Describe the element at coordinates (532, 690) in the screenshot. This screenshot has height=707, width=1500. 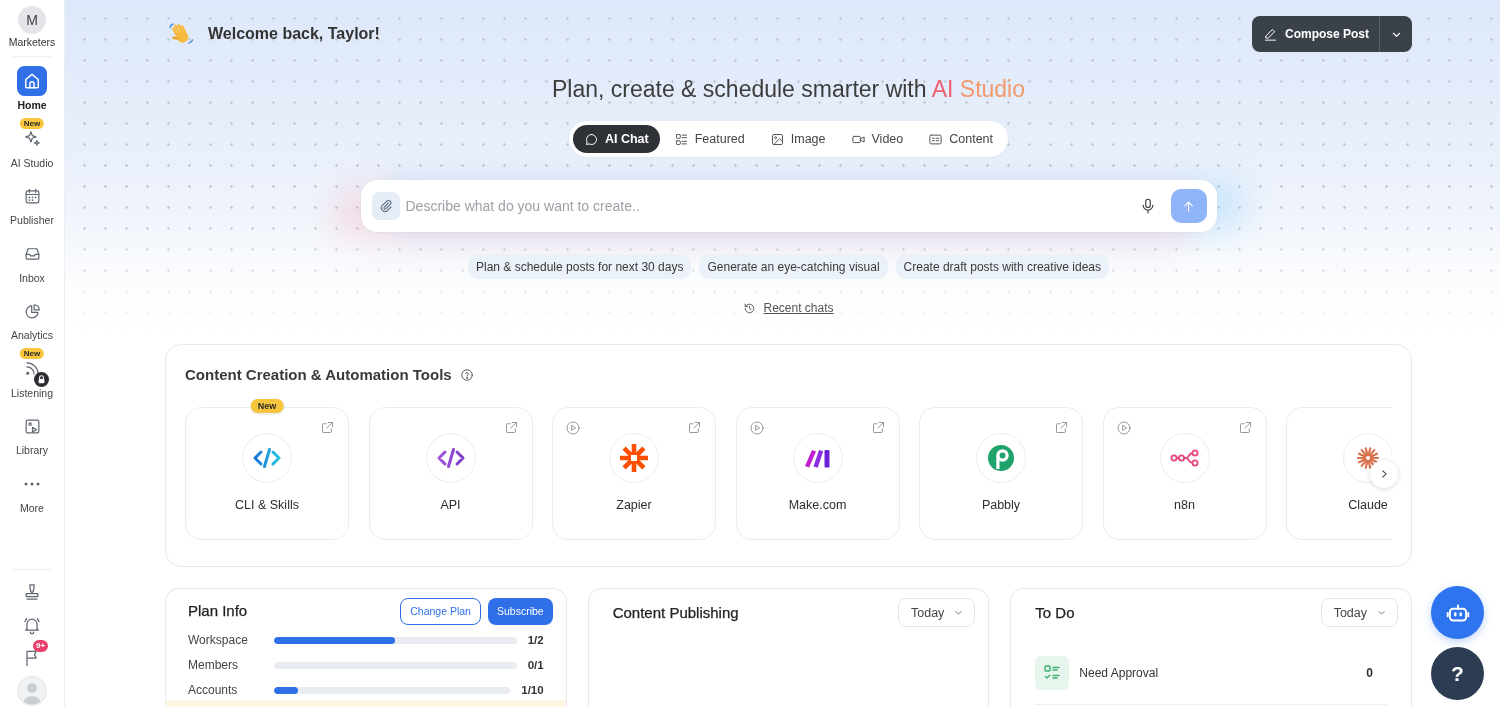
I see `usage-count: 1/10` at that location.